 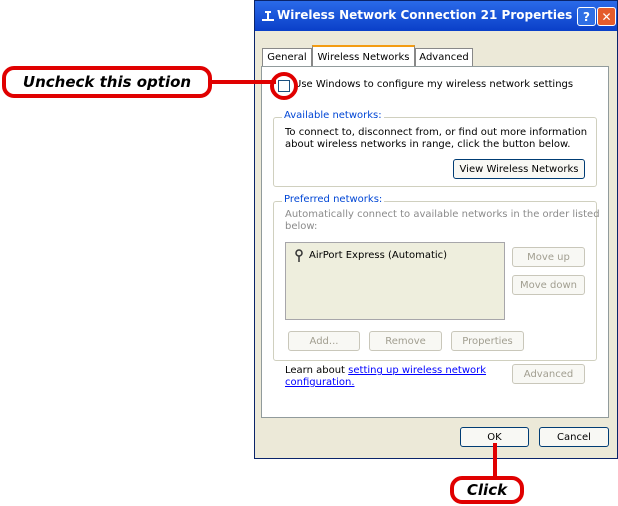 I want to click on tab-advanced: Advanced, so click(x=444, y=57).